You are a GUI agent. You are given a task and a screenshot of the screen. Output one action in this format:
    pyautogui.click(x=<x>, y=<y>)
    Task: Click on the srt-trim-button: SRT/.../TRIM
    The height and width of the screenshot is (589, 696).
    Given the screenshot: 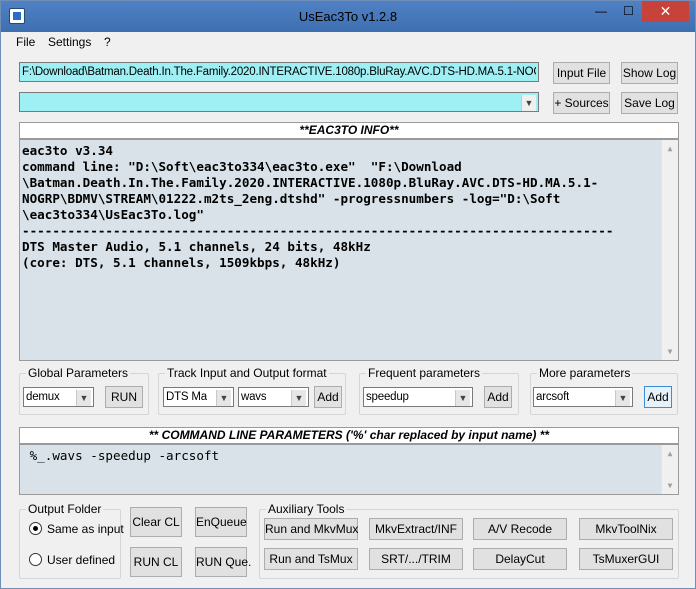 What is the action you would take?
    pyautogui.click(x=416, y=559)
    